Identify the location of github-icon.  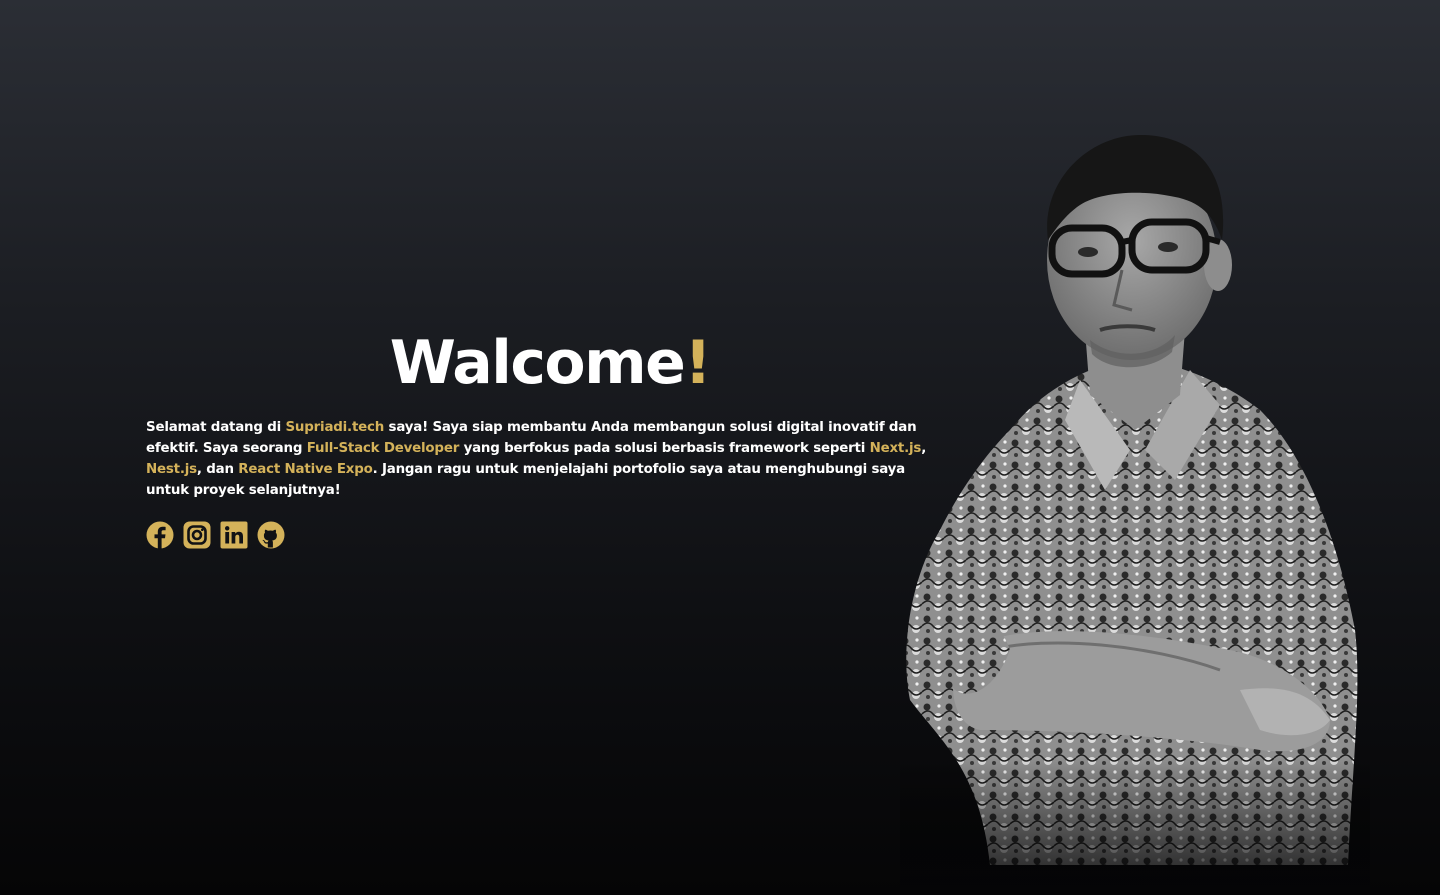
(271, 535).